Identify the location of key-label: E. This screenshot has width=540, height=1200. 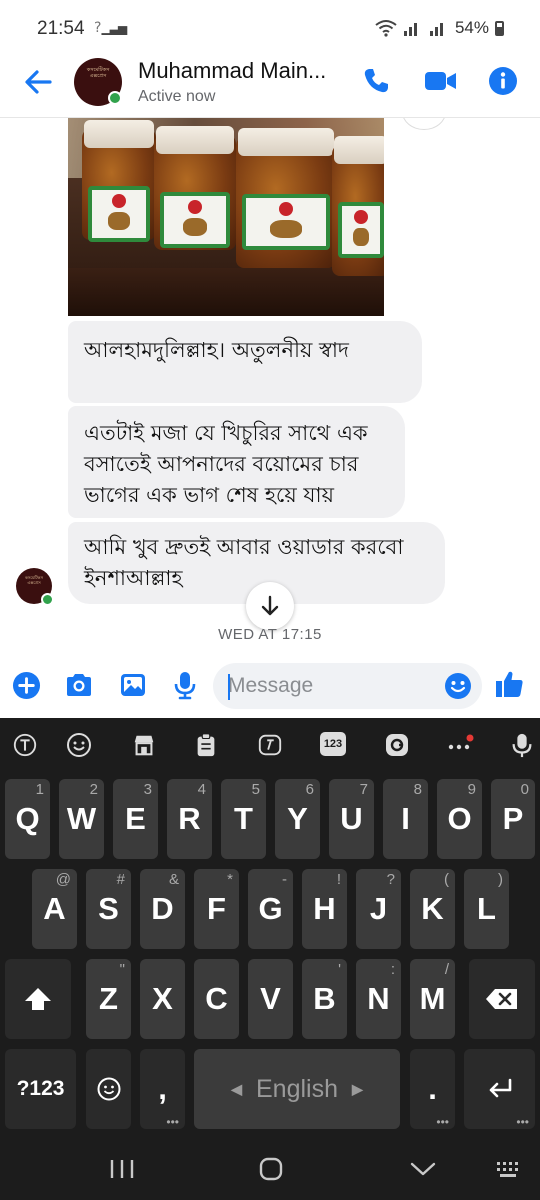
(135, 818).